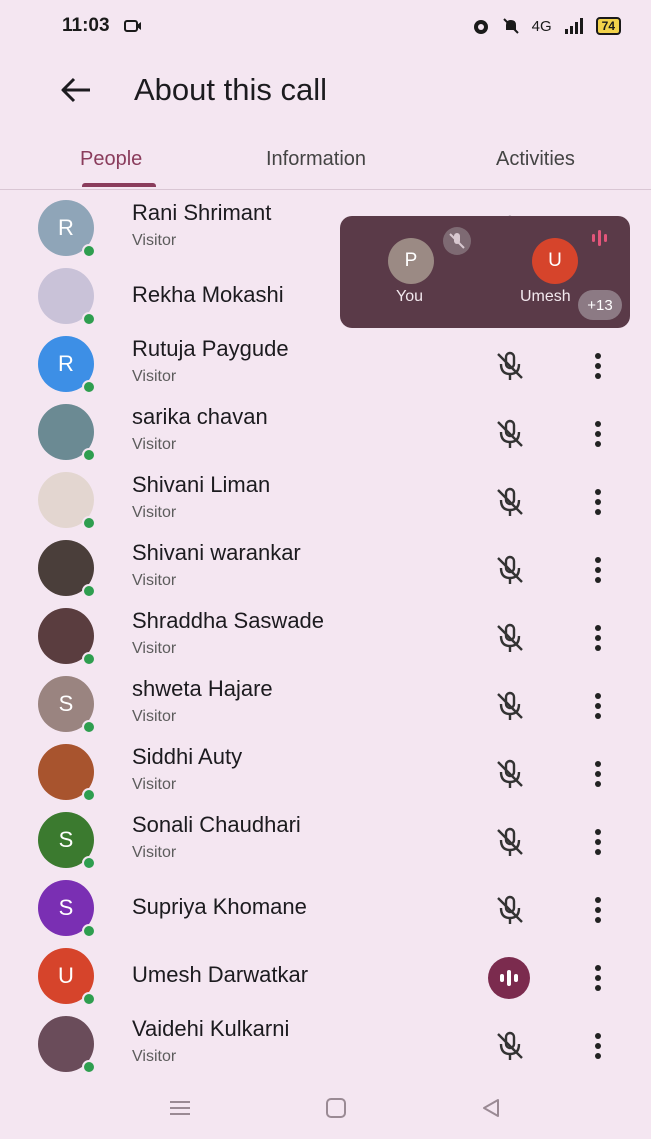 This screenshot has width=651, height=1139. What do you see at coordinates (210, 348) in the screenshot?
I see `participant-name: Rutuja Paygude` at bounding box center [210, 348].